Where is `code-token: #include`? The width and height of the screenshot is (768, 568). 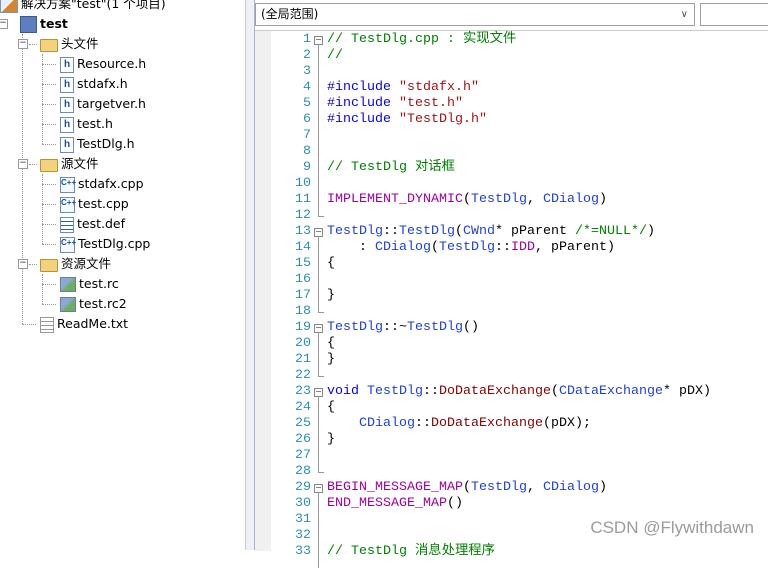
code-token: #include is located at coordinates (363, 119).